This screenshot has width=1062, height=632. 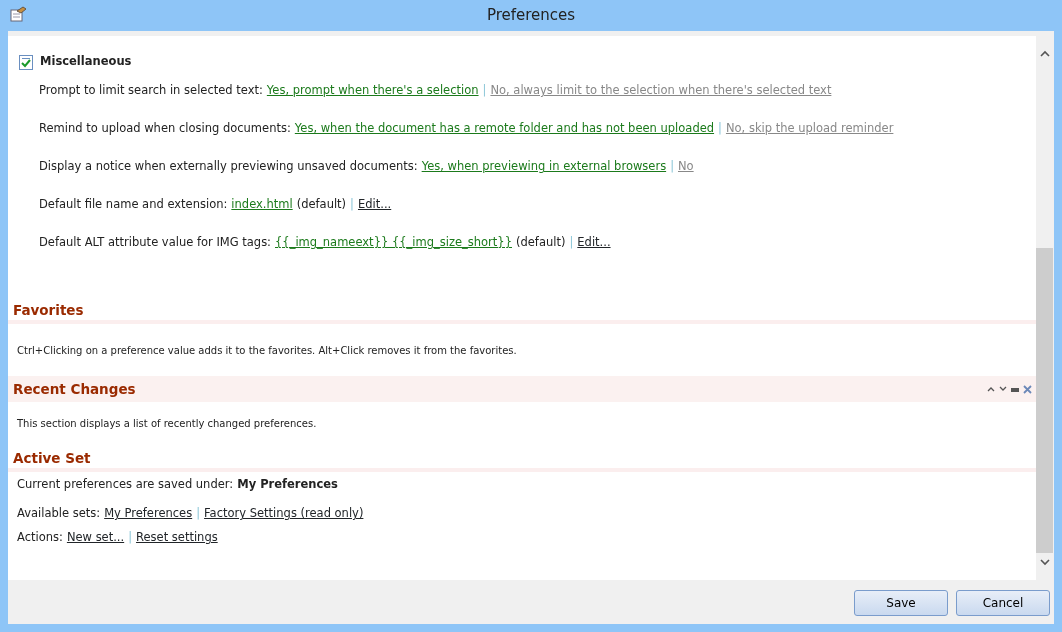 I want to click on minimize-icon, so click(x=1015, y=389).